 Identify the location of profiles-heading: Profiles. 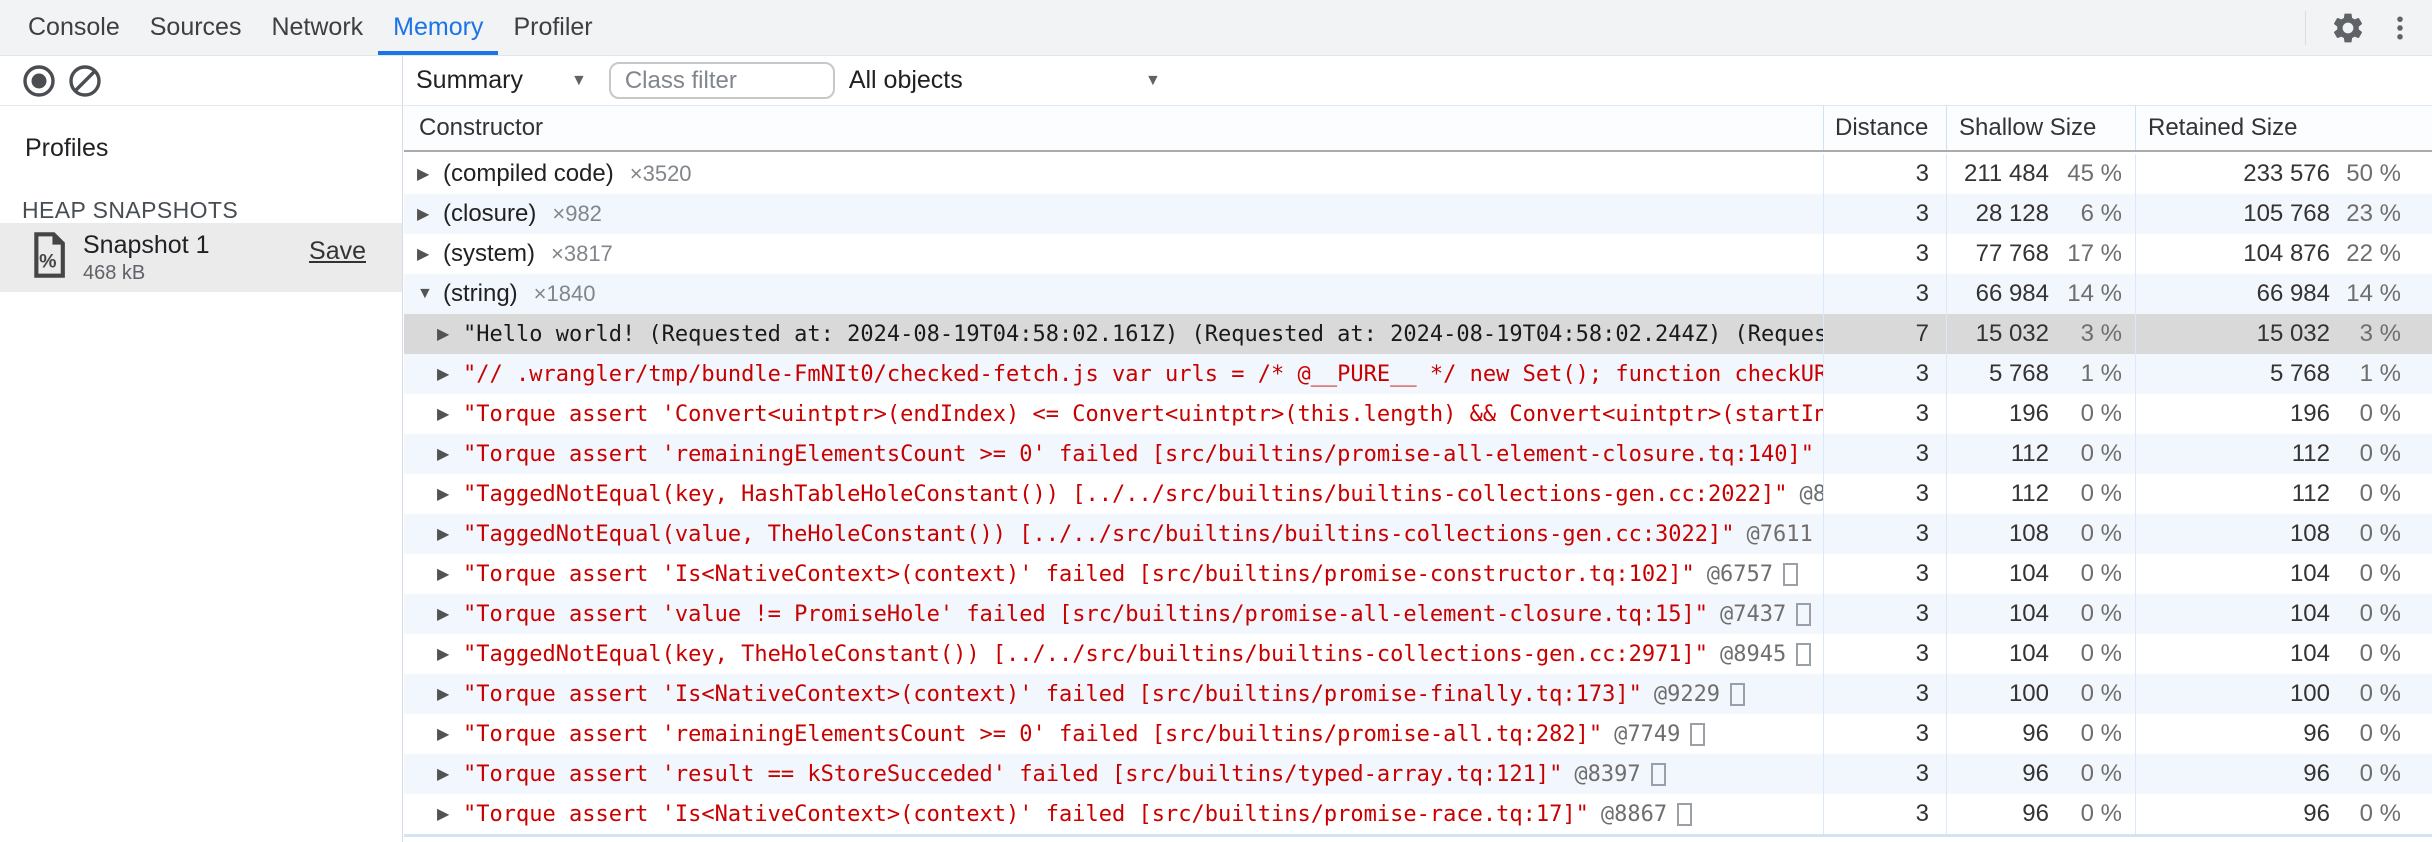
(67, 148).